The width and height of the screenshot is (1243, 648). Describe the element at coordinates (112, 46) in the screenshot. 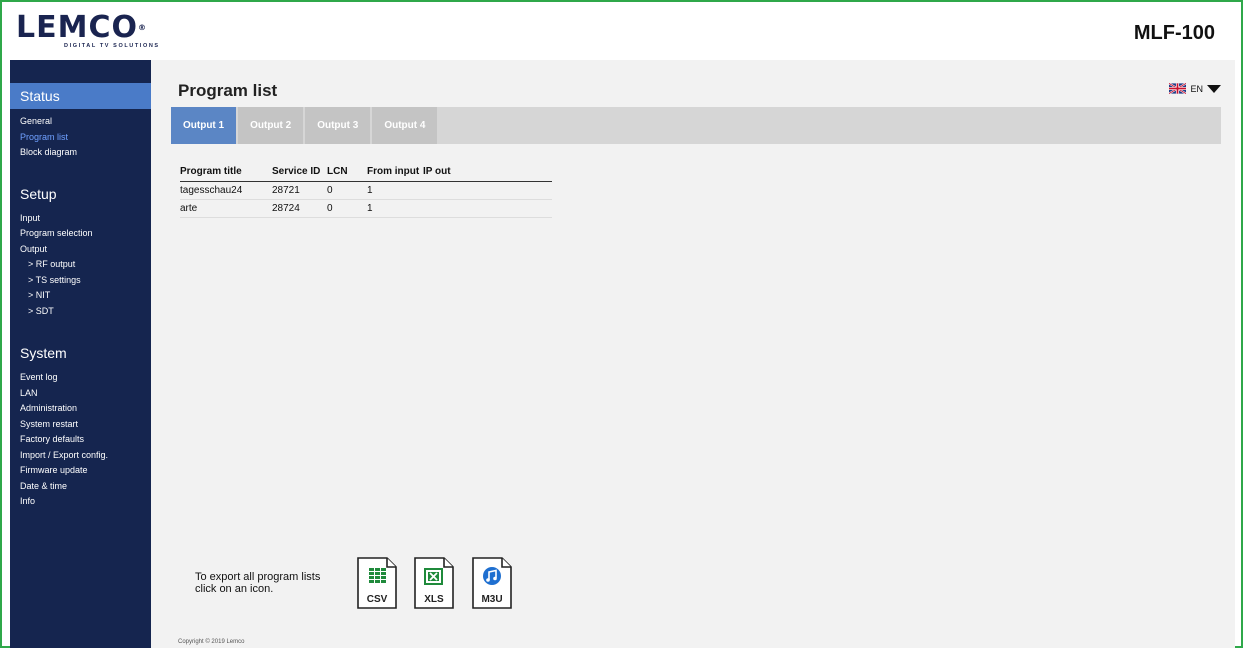

I see `logo-tagline: DIGITAL TV SOLUTIONS` at that location.